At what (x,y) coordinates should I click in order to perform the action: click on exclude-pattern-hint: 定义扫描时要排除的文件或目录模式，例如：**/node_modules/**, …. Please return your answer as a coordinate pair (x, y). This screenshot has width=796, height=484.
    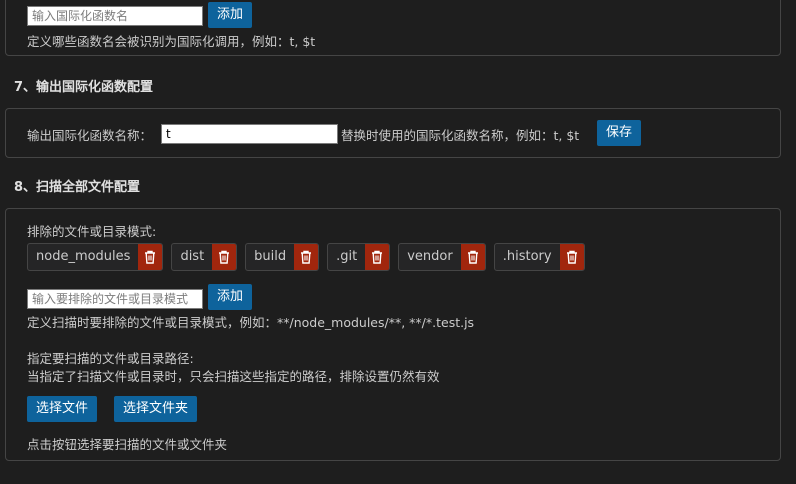
    Looking at the image, I should click on (251, 322).